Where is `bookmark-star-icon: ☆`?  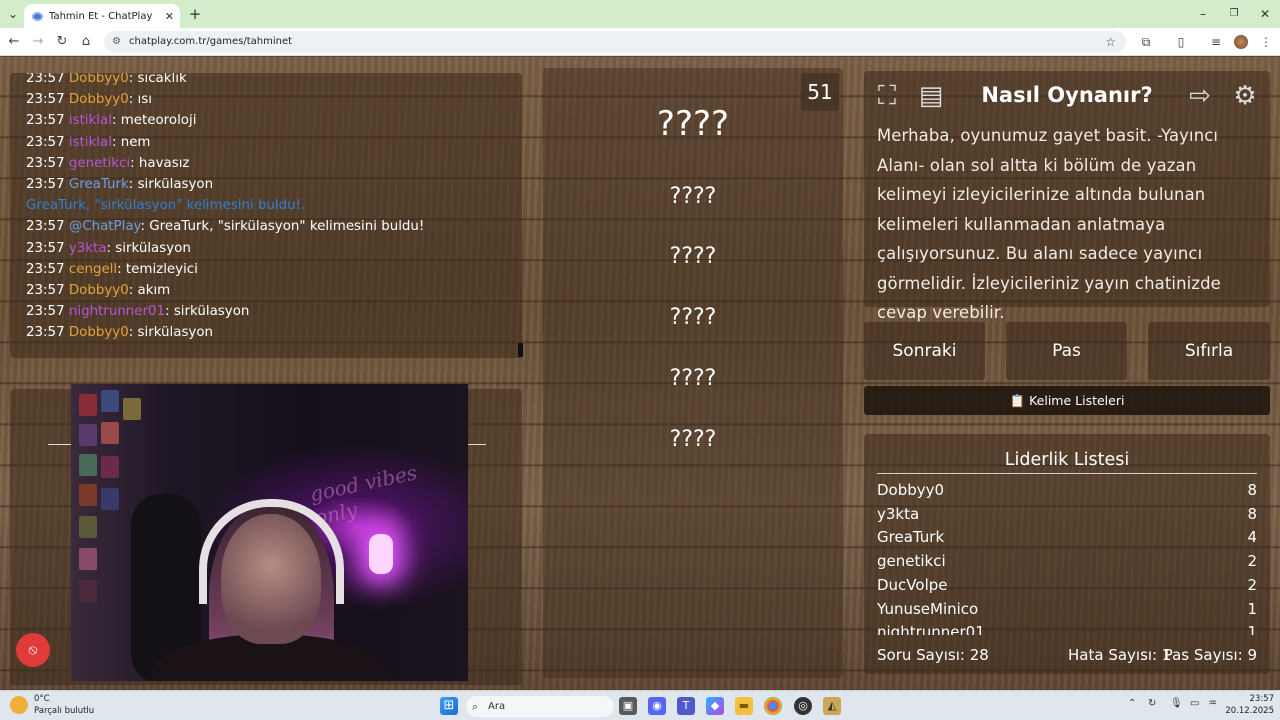 bookmark-star-icon: ☆ is located at coordinates (1110, 42).